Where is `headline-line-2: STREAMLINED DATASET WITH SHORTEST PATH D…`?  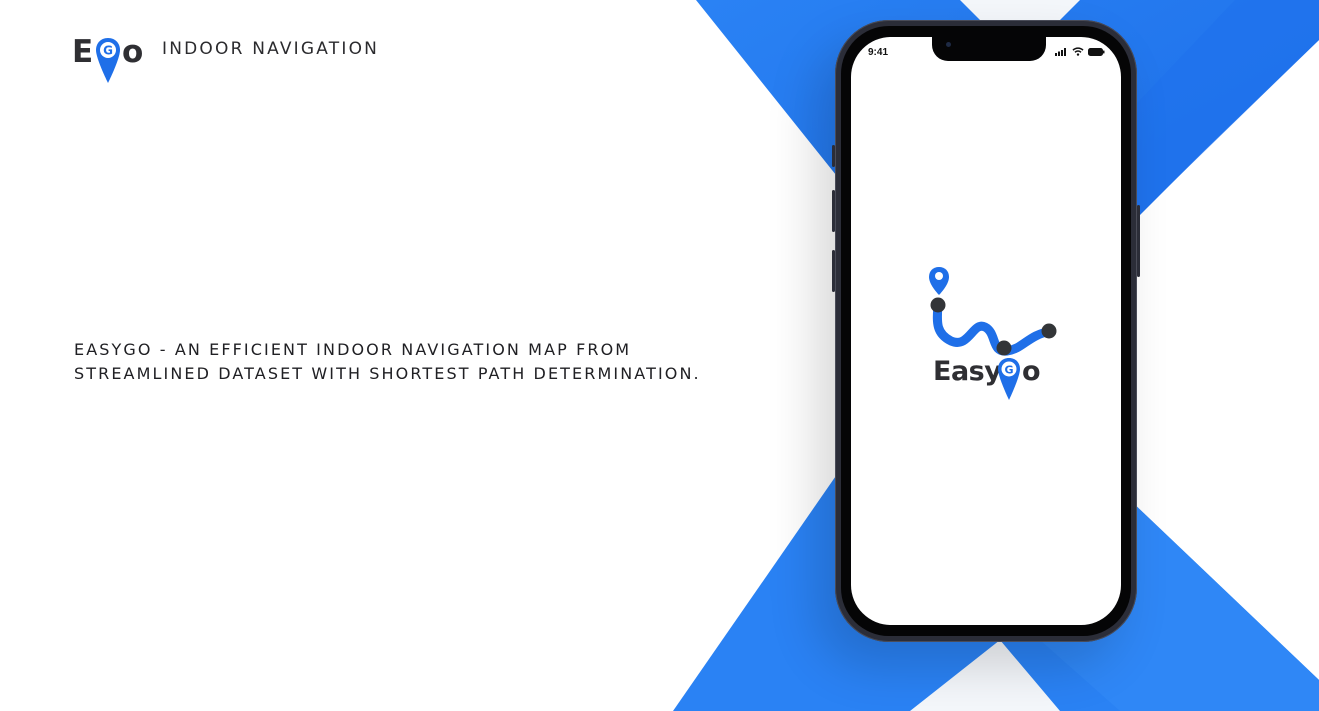
headline-line-2: STREAMLINED DATASET WITH SHORTEST PATH D… is located at coordinates (387, 373).